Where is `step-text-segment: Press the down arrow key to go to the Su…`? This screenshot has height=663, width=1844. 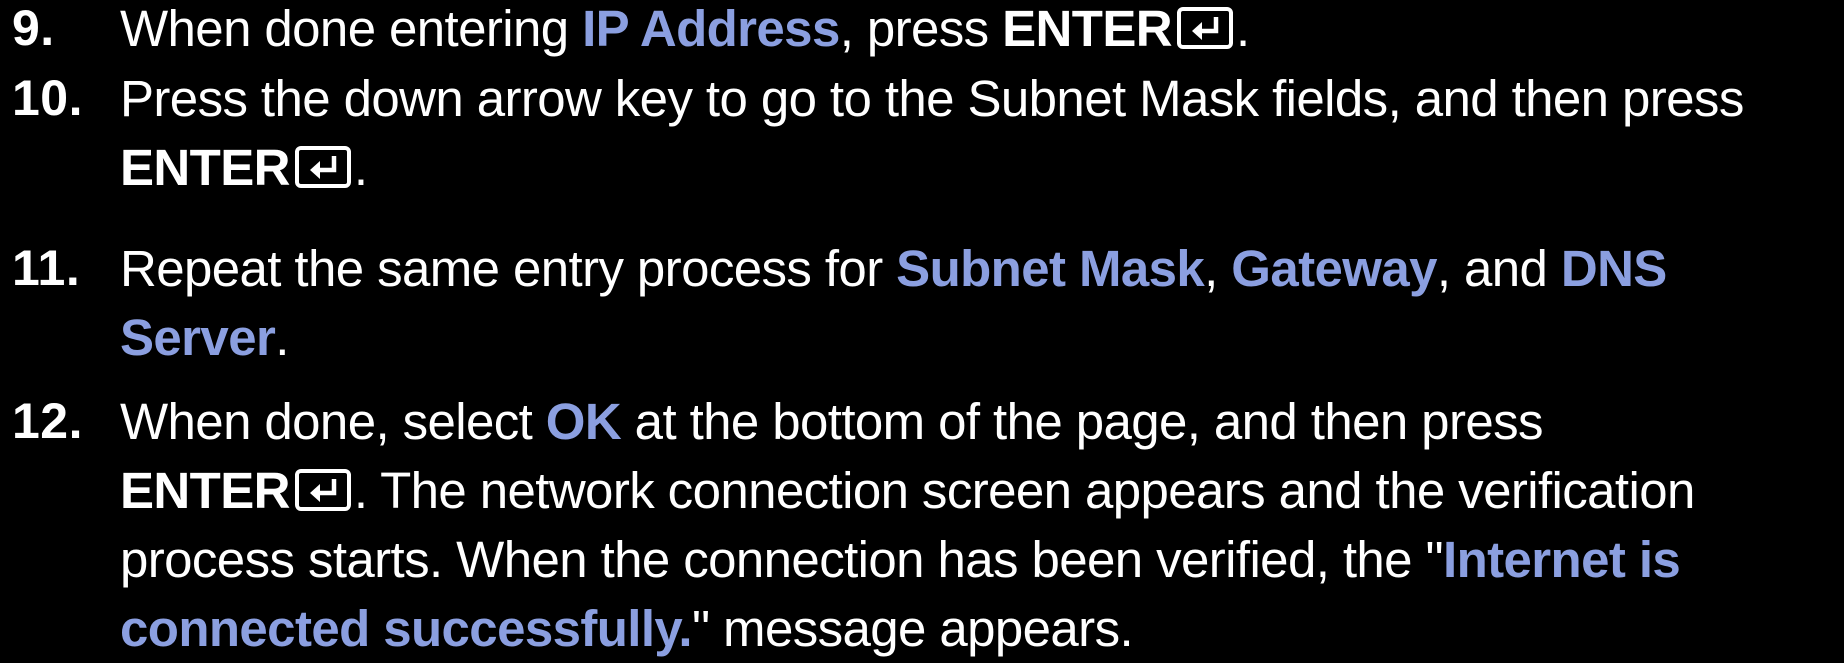 step-text-segment: Press the down arrow key to go to the Su… is located at coordinates (932, 98).